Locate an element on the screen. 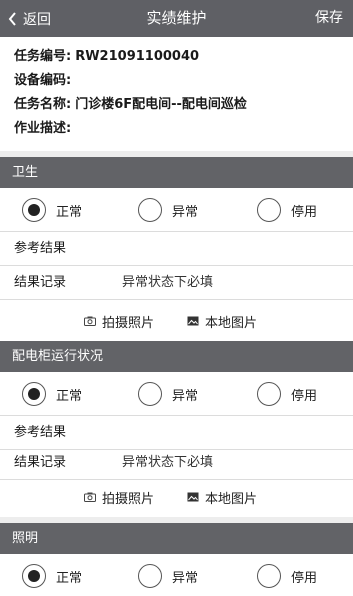 Image resolution: width=353 pixels, height=596 pixels. device-code-row: 设备编码: is located at coordinates (183, 81).